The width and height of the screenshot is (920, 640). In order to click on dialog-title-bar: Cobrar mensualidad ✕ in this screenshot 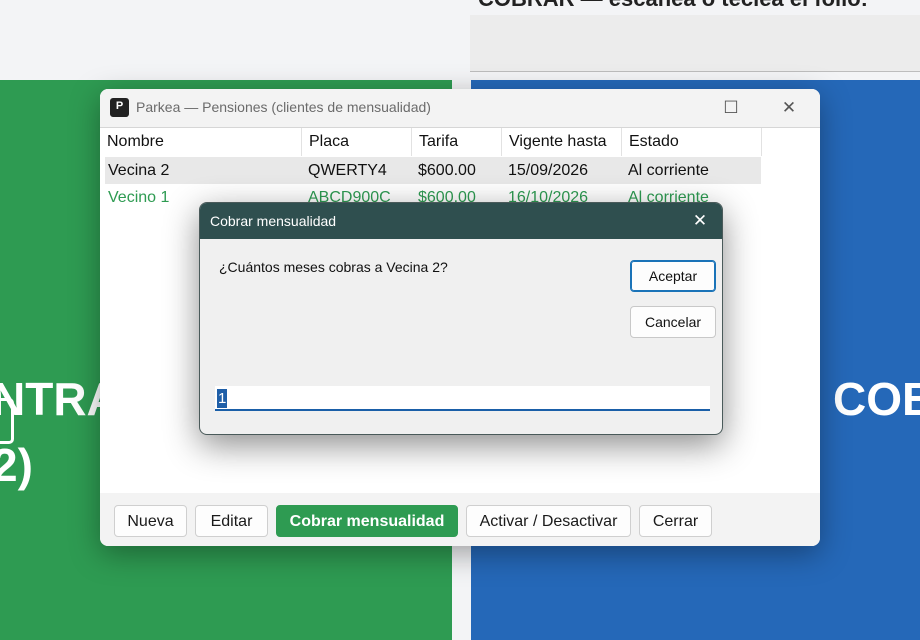, I will do `click(461, 221)`.